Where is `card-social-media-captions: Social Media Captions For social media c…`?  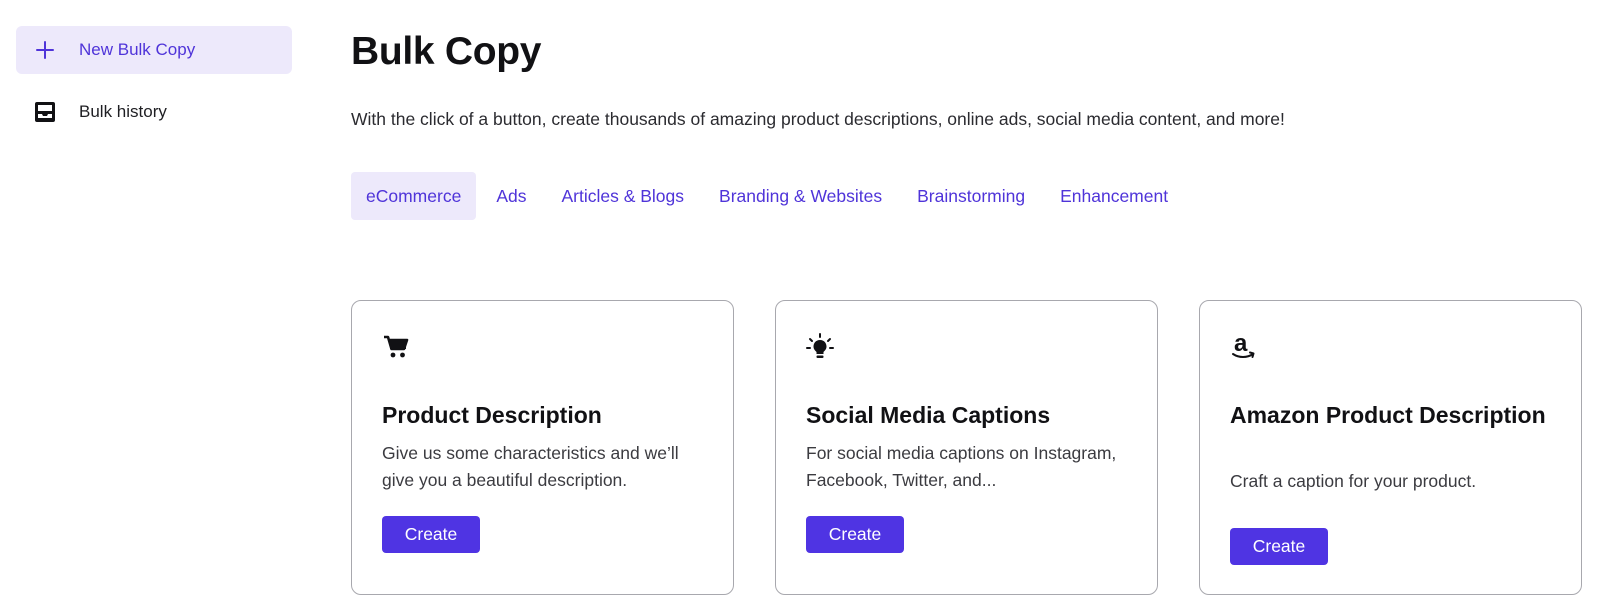
card-social-media-captions: Social Media Captions For social media c… is located at coordinates (966, 447).